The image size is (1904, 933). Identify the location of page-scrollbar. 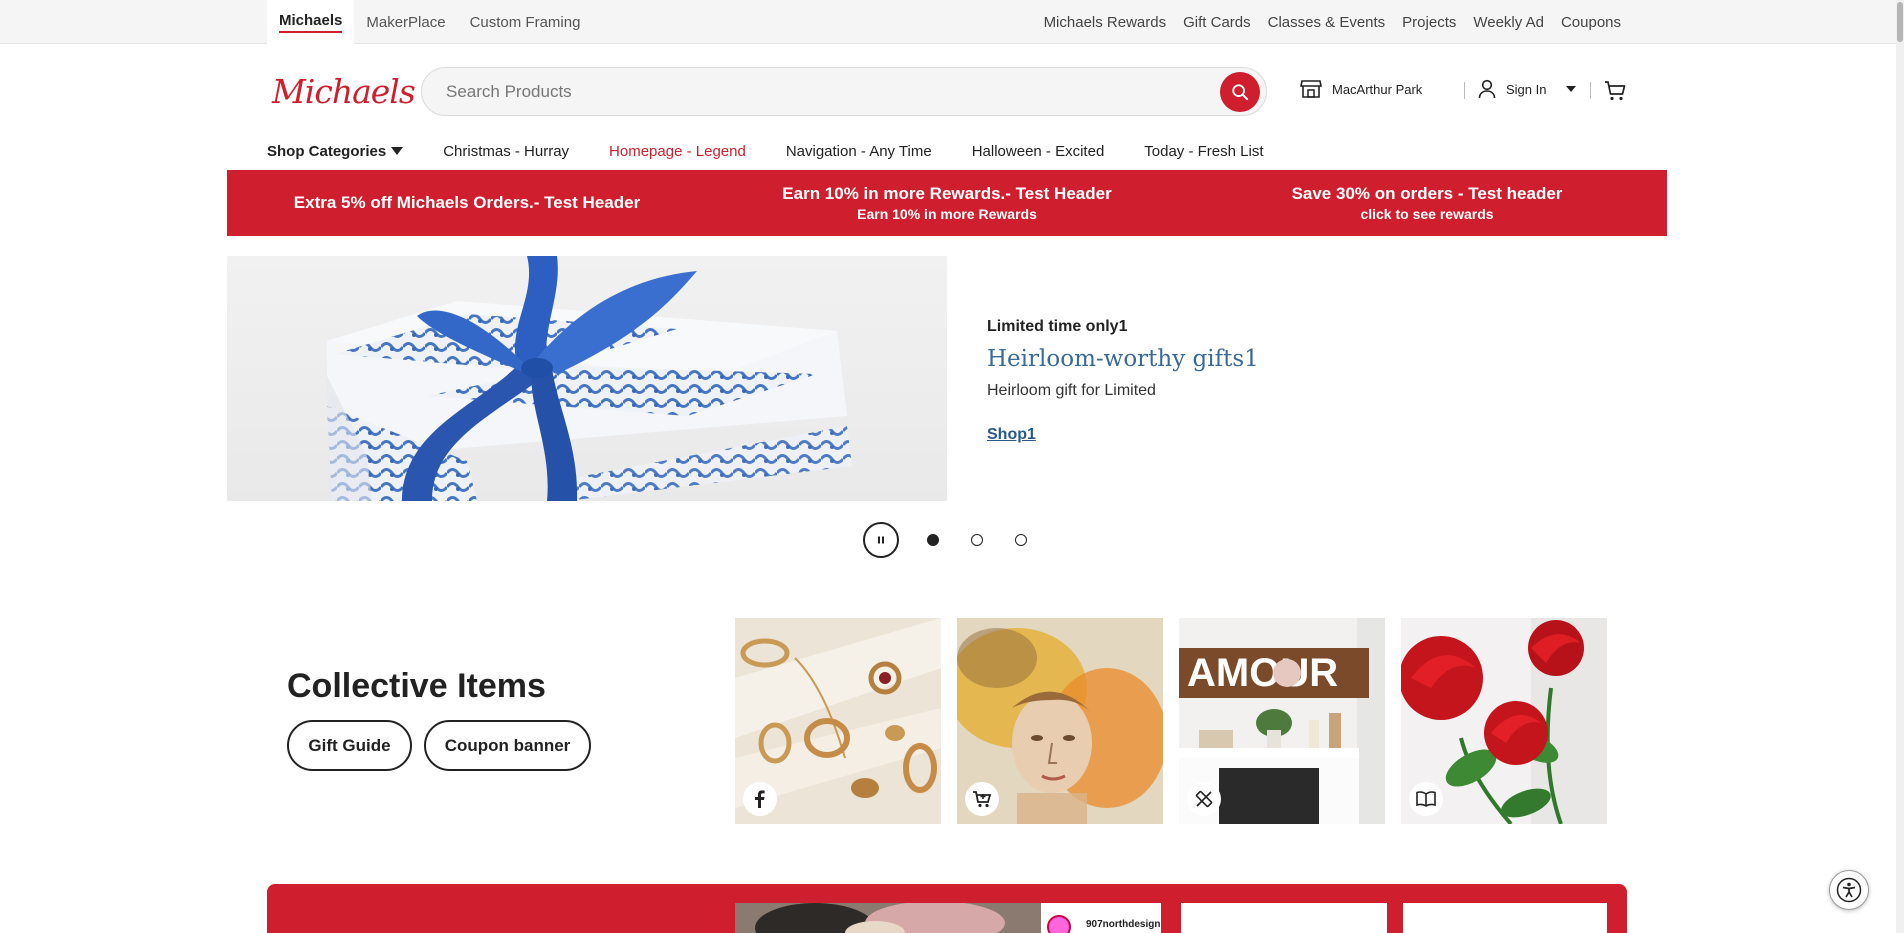
(1900, 466).